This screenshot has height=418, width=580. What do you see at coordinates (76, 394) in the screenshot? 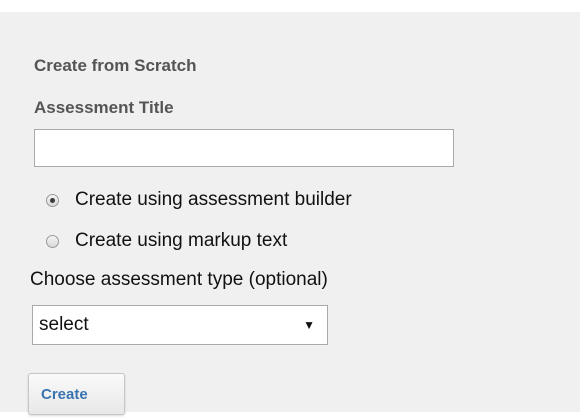
I see `create-button: Create` at bounding box center [76, 394].